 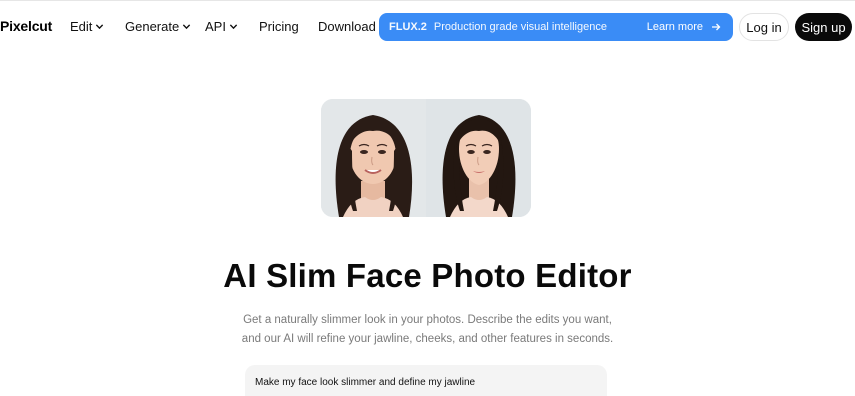 I want to click on nav-item-label: API, so click(x=215, y=26).